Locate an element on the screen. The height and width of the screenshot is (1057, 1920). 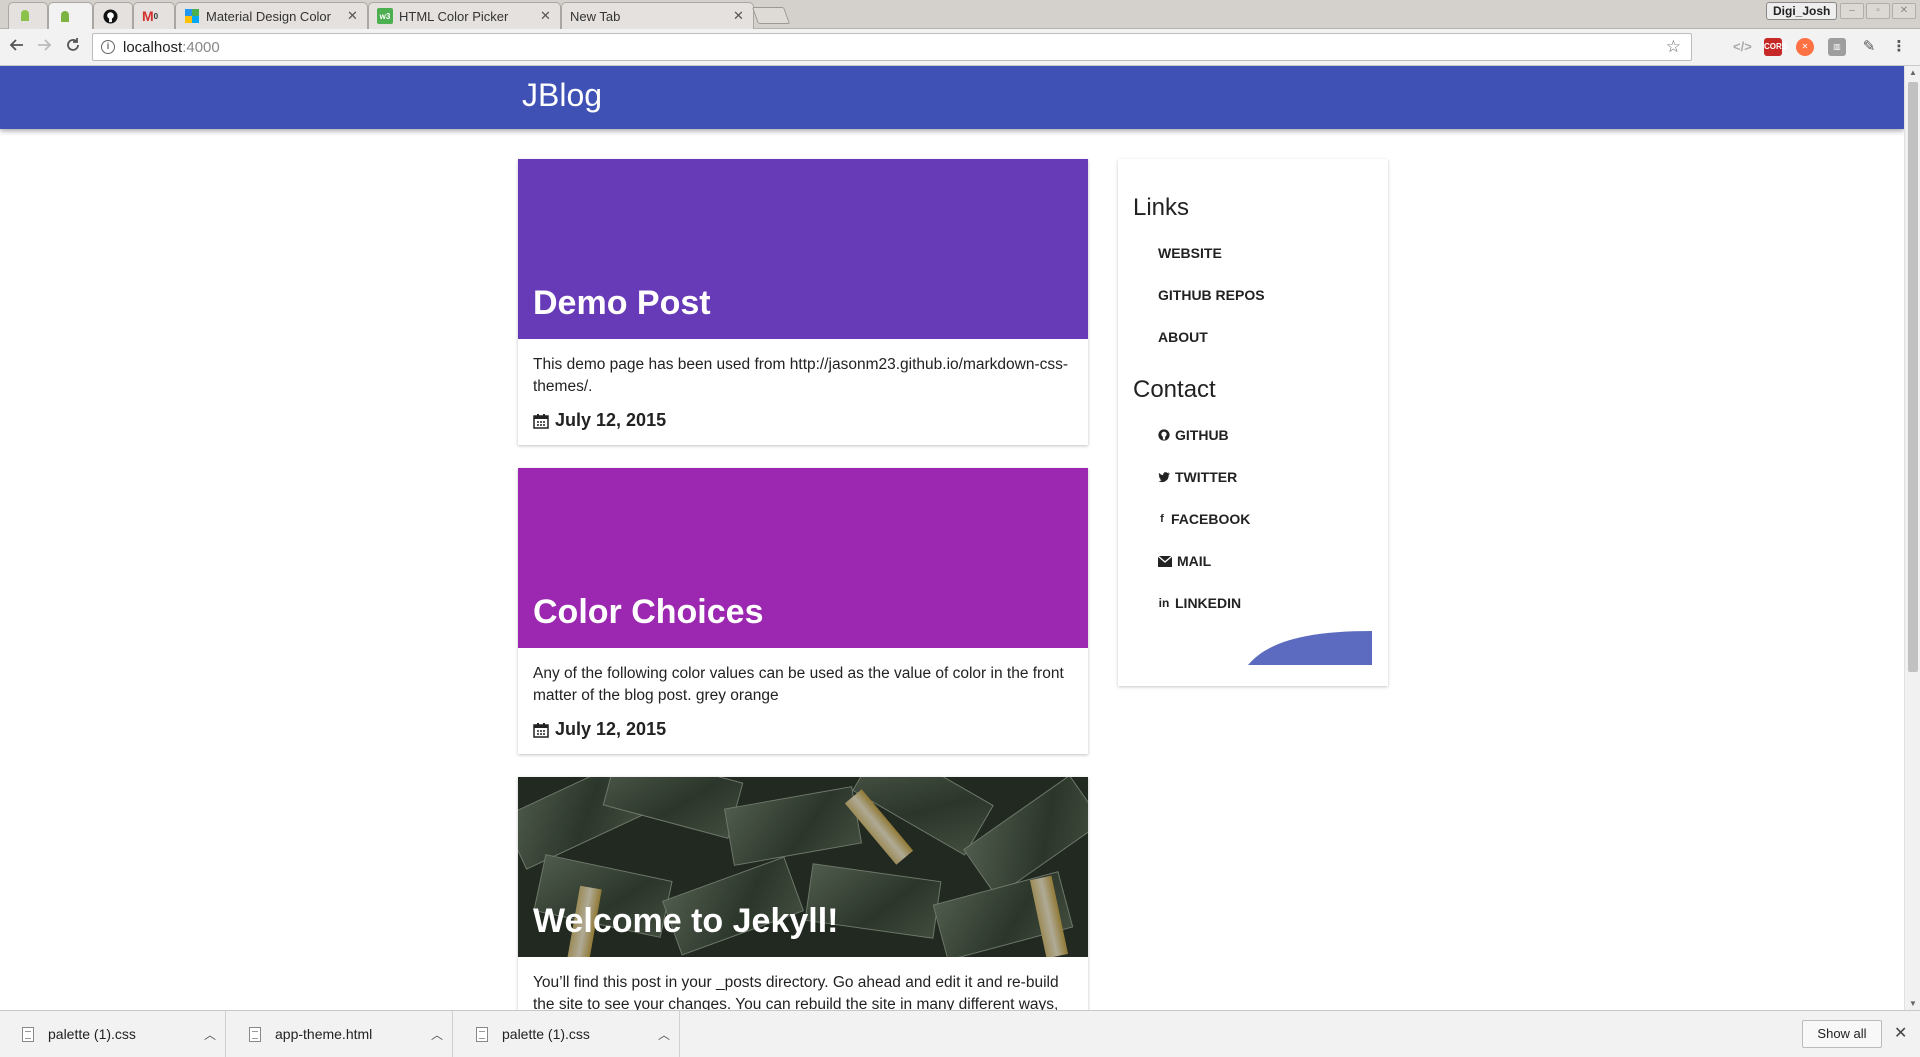
tab-new-tab: New Tab ✕ is located at coordinates (657, 15).